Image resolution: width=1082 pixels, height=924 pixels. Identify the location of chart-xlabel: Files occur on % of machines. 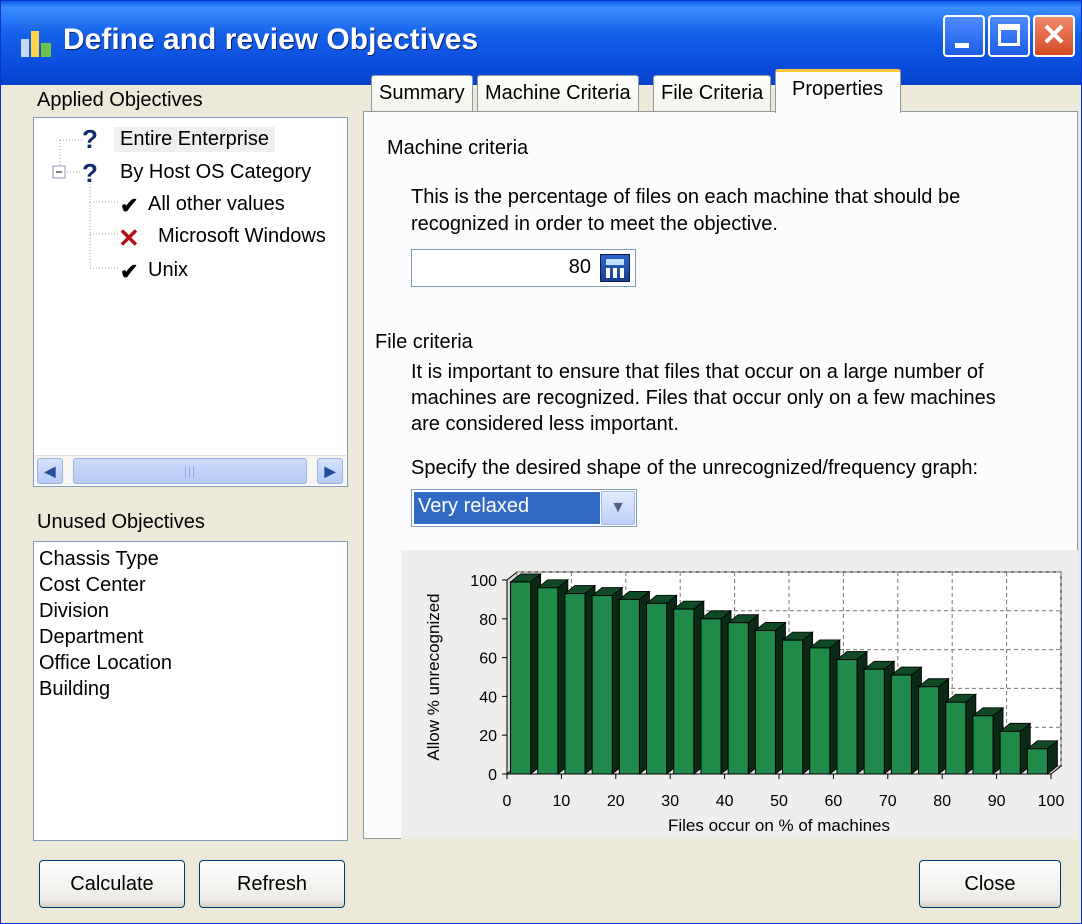
(779, 825).